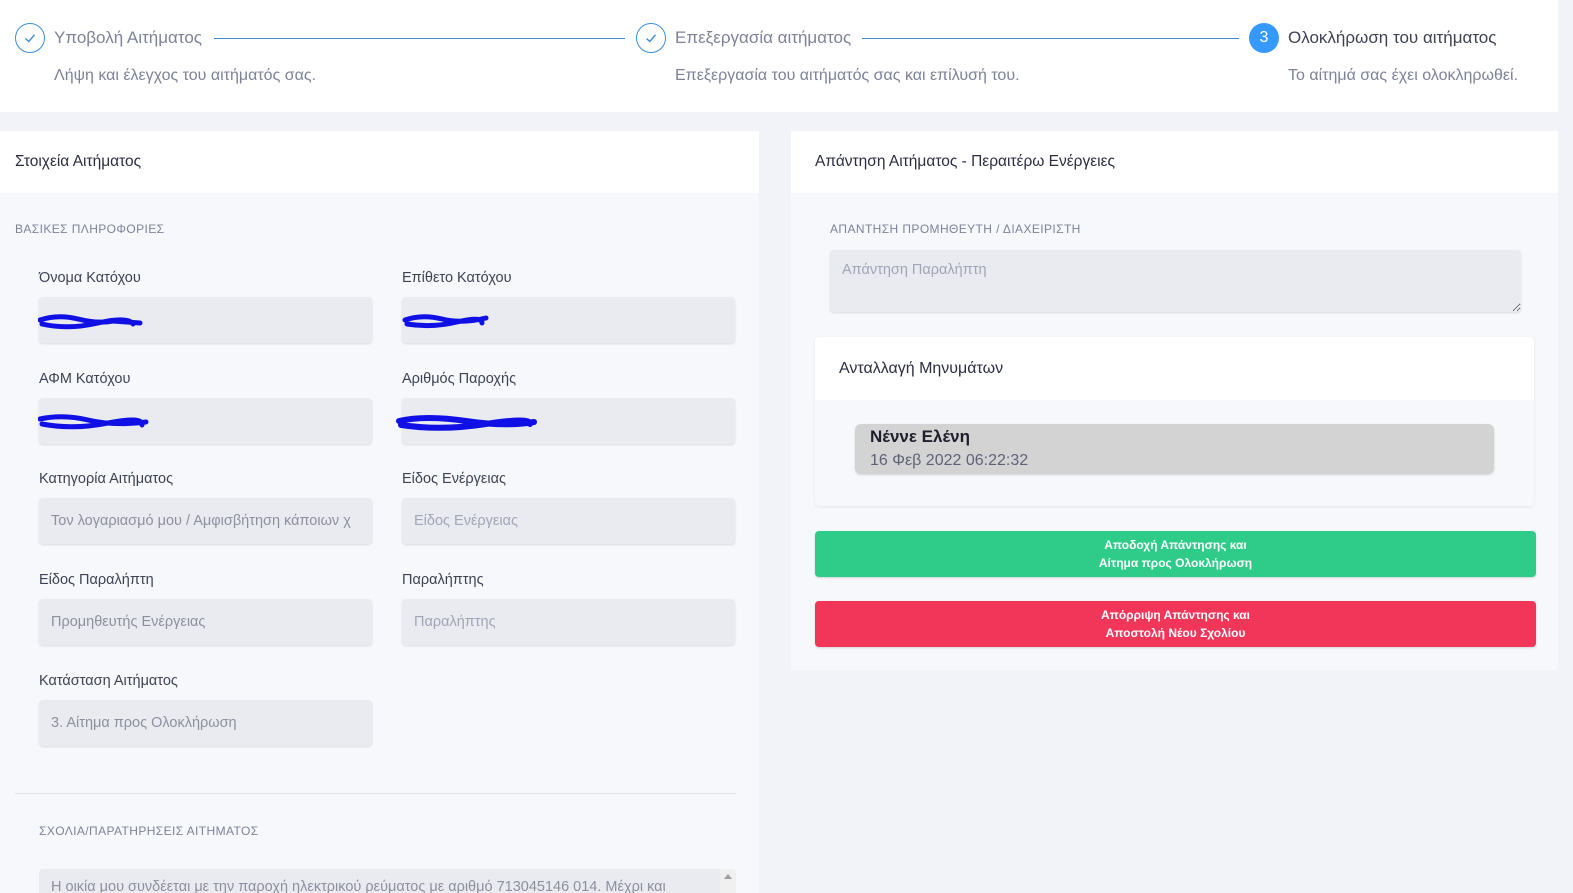  What do you see at coordinates (108, 681) in the screenshot?
I see `request-status-label: Κατάσταση Αιτήματος` at bounding box center [108, 681].